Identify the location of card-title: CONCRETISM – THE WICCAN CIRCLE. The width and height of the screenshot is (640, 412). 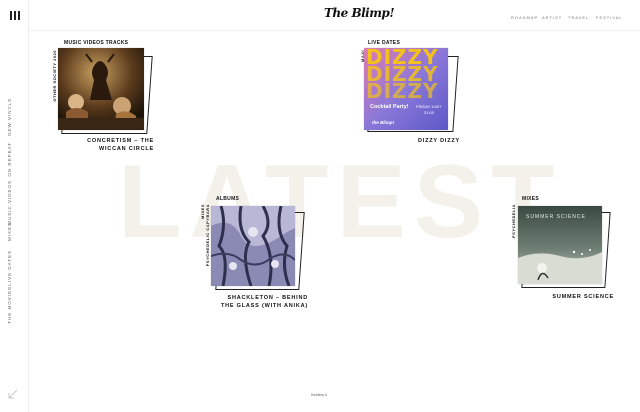
(120, 145).